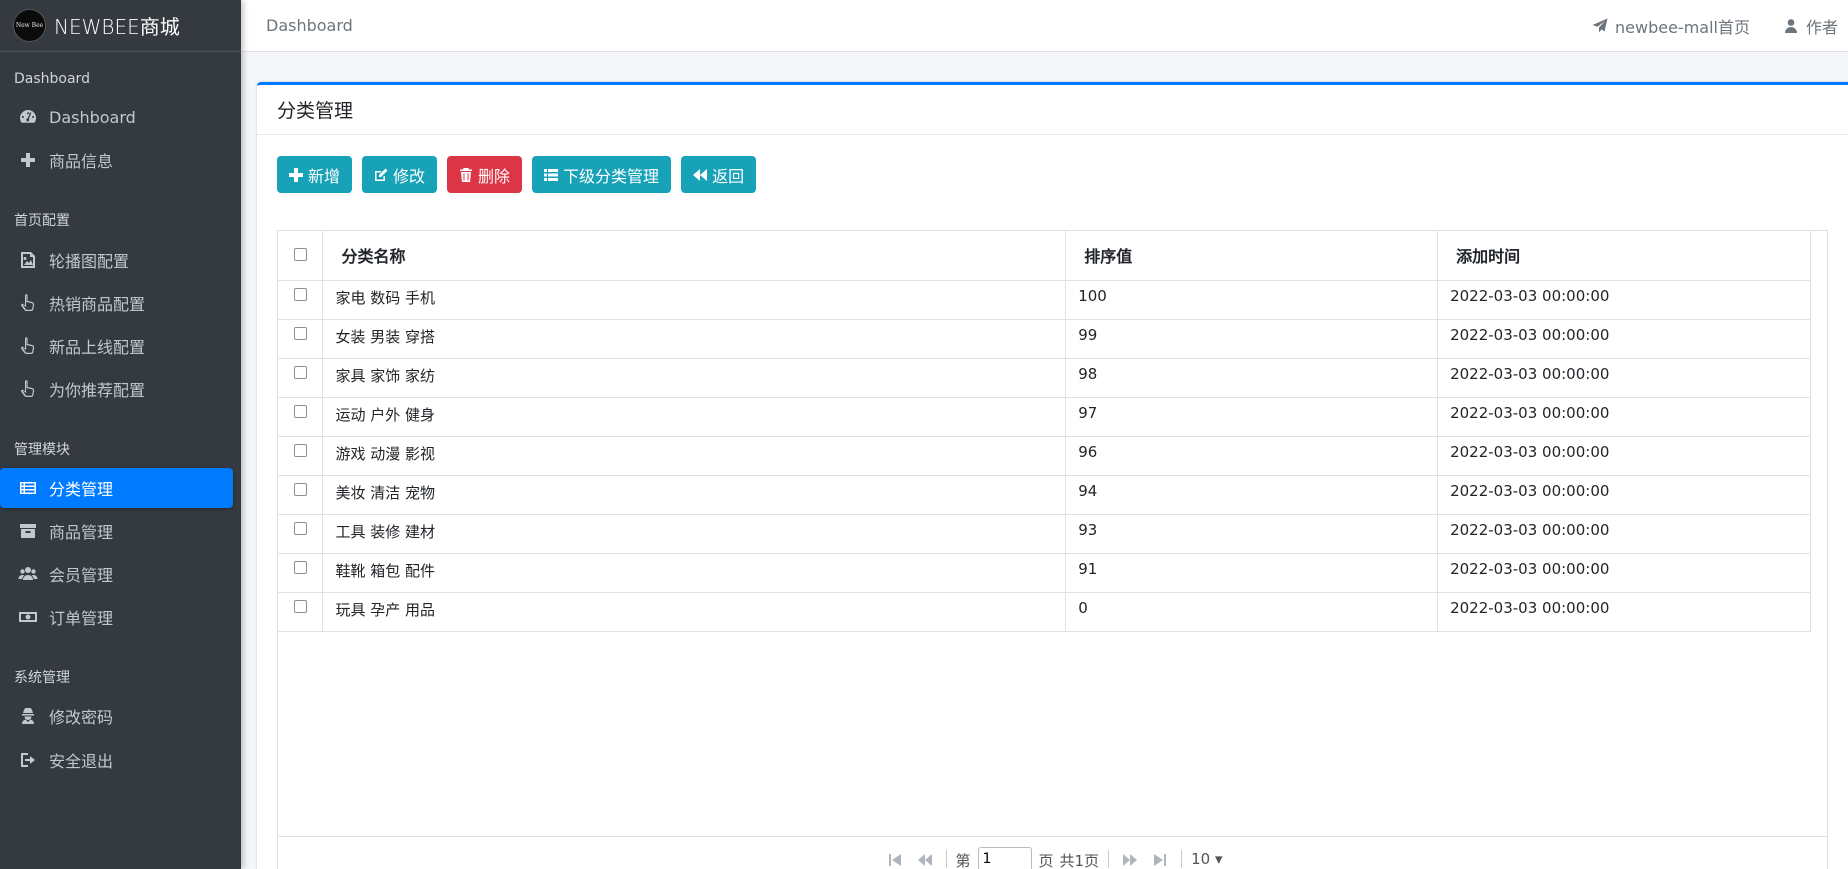 This screenshot has height=869, width=1848. Describe the element at coordinates (97, 390) in the screenshot. I see `sidebar-item-label: 为你推荐配置` at that location.